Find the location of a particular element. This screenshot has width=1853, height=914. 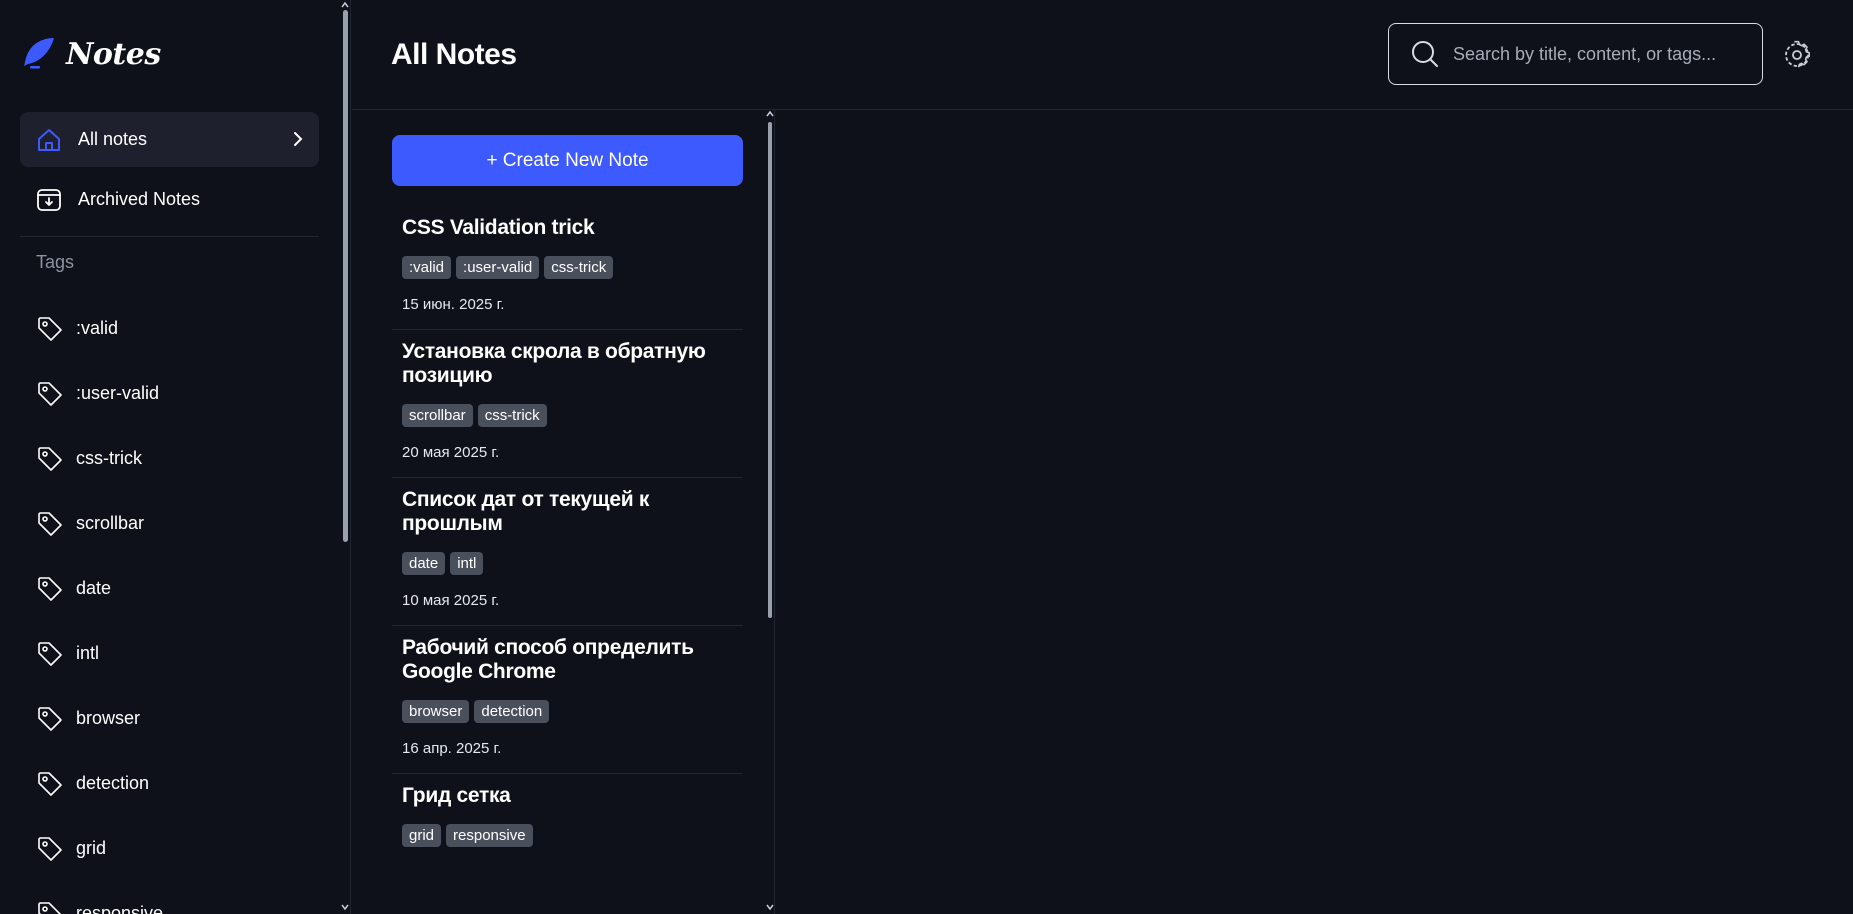

logo: Notes is located at coordinates (90, 54).